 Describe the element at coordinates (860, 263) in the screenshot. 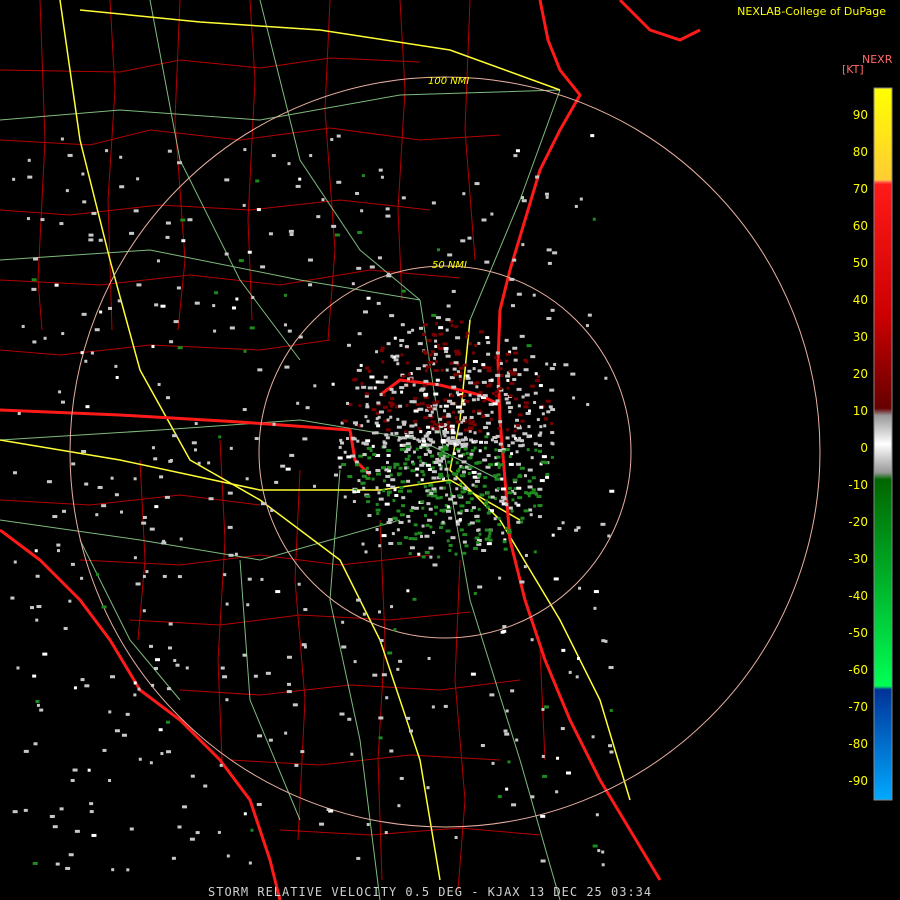

I see `legend-tick-label: 50` at that location.